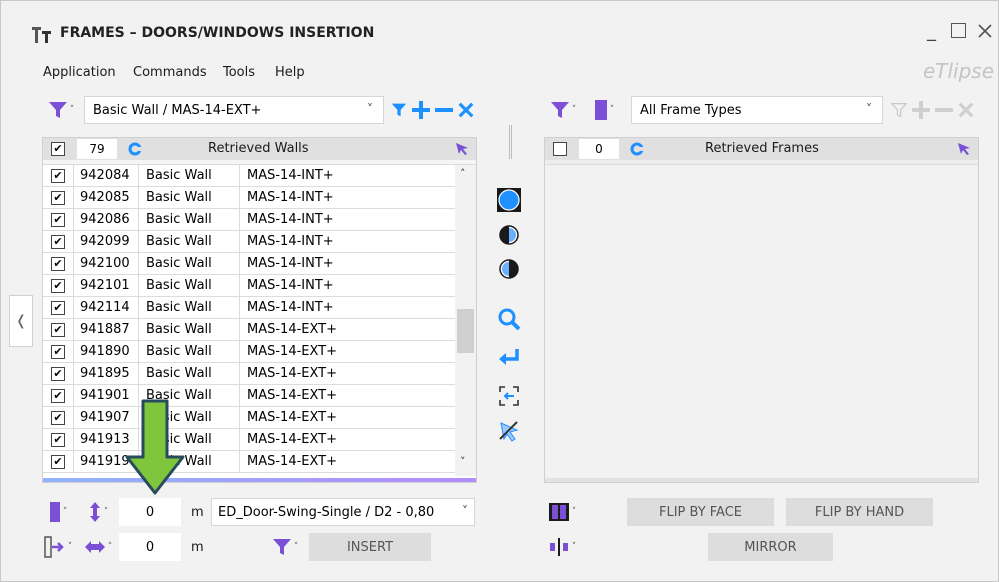  Describe the element at coordinates (21, 321) in the screenshot. I see `collapse-left-handle: ❬` at that location.